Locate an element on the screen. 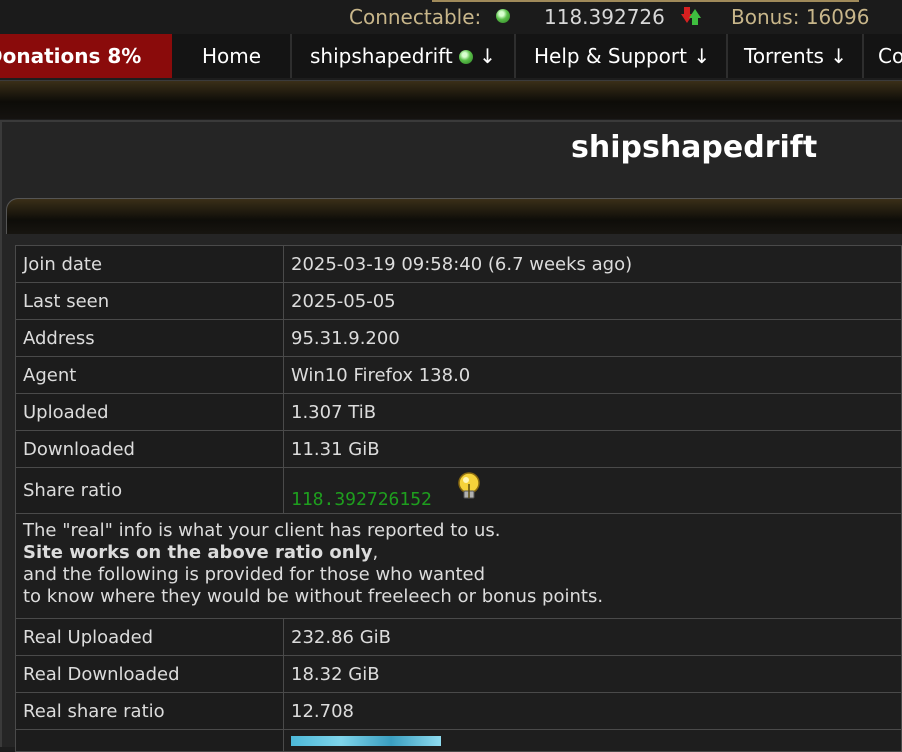  table-row: Address 95.31.9.200 is located at coordinates (458, 338).